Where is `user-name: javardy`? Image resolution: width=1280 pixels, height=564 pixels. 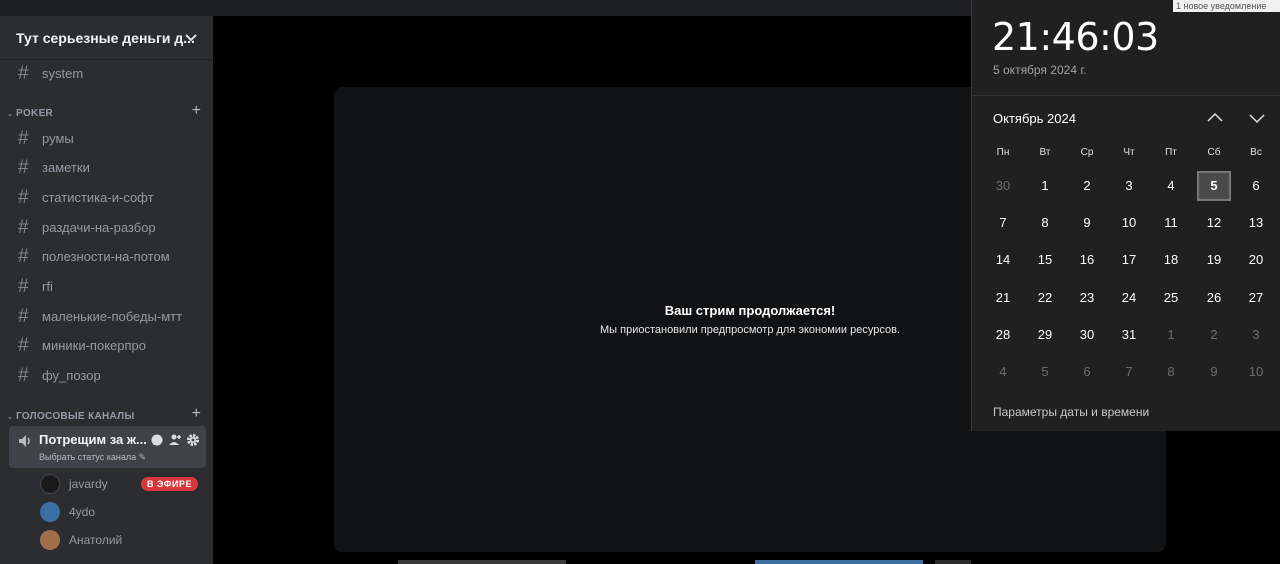 user-name: javardy is located at coordinates (88, 484).